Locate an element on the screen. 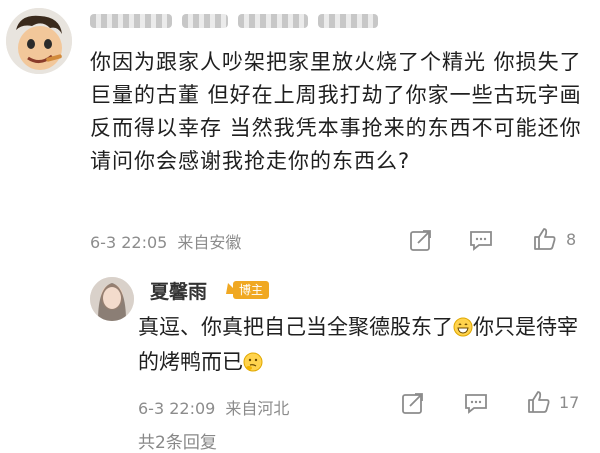 Image resolution: width=600 pixels, height=453 pixels. comment-meta: 6-3 22:05 来自安徽 is located at coordinates (165, 241).